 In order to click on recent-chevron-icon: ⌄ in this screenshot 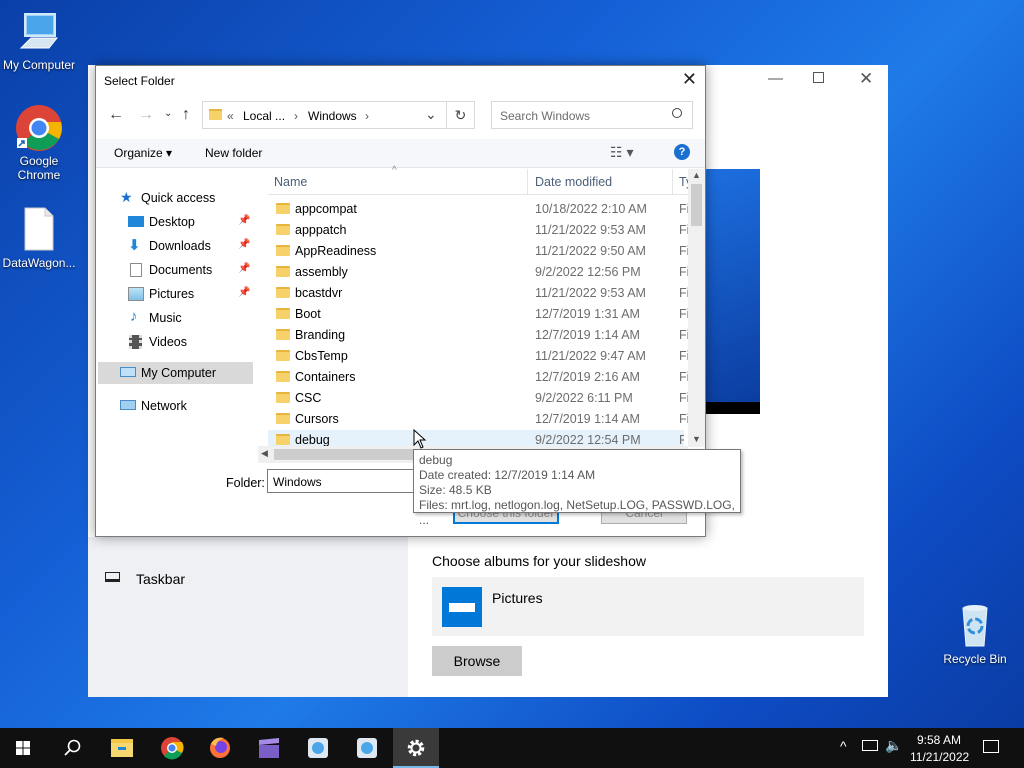, I will do `click(168, 113)`.